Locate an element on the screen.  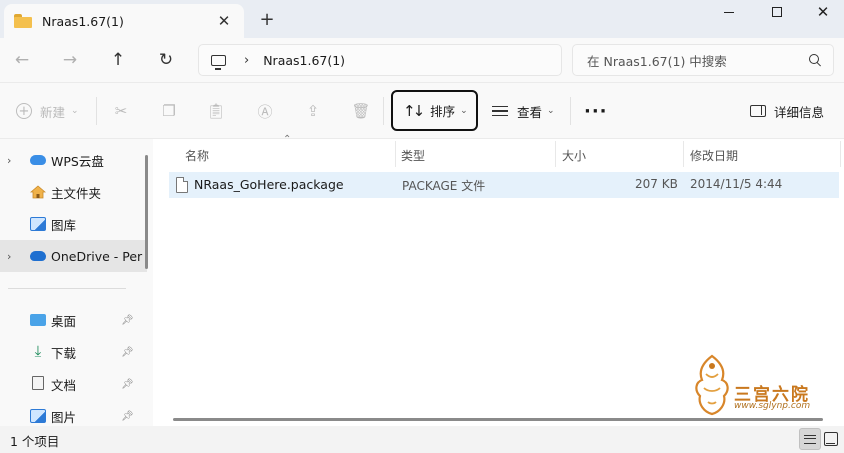
maximize-button is located at coordinates (777, 12).